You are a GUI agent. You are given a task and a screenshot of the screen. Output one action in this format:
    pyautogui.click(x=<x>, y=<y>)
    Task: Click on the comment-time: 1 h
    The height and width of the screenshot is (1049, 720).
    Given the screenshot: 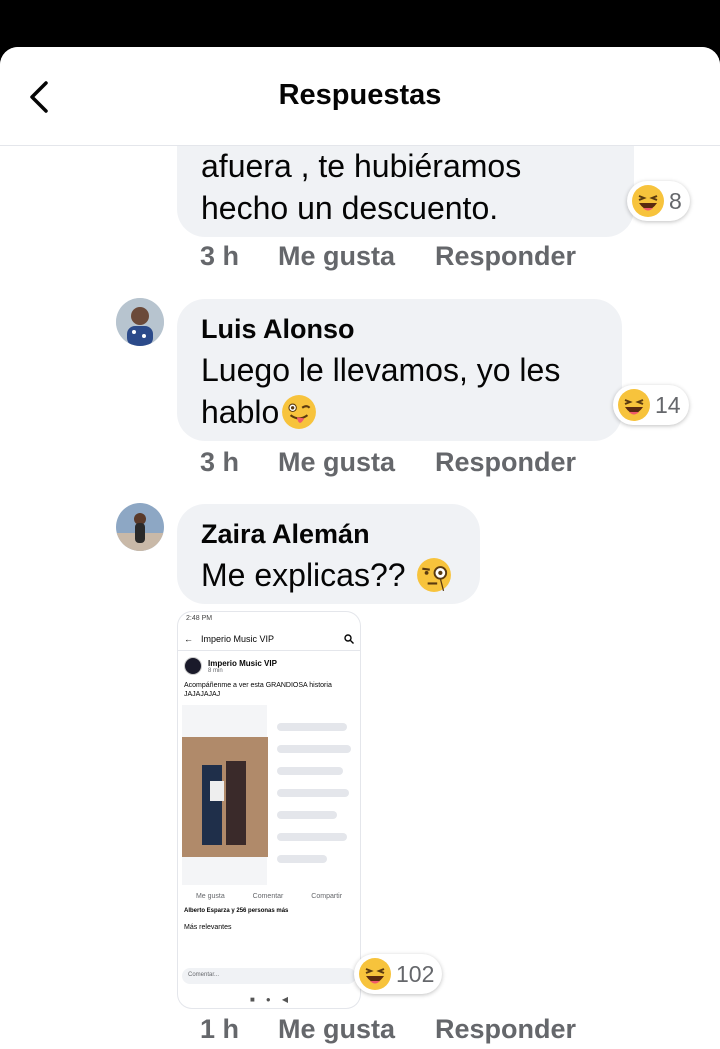 What is the action you would take?
    pyautogui.click(x=220, y=1029)
    